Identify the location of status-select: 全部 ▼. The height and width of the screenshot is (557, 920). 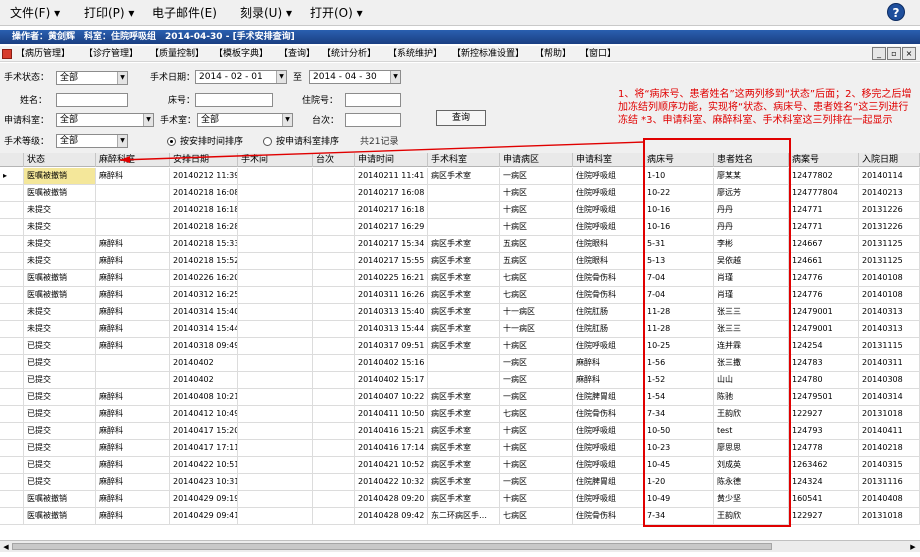
(92, 78).